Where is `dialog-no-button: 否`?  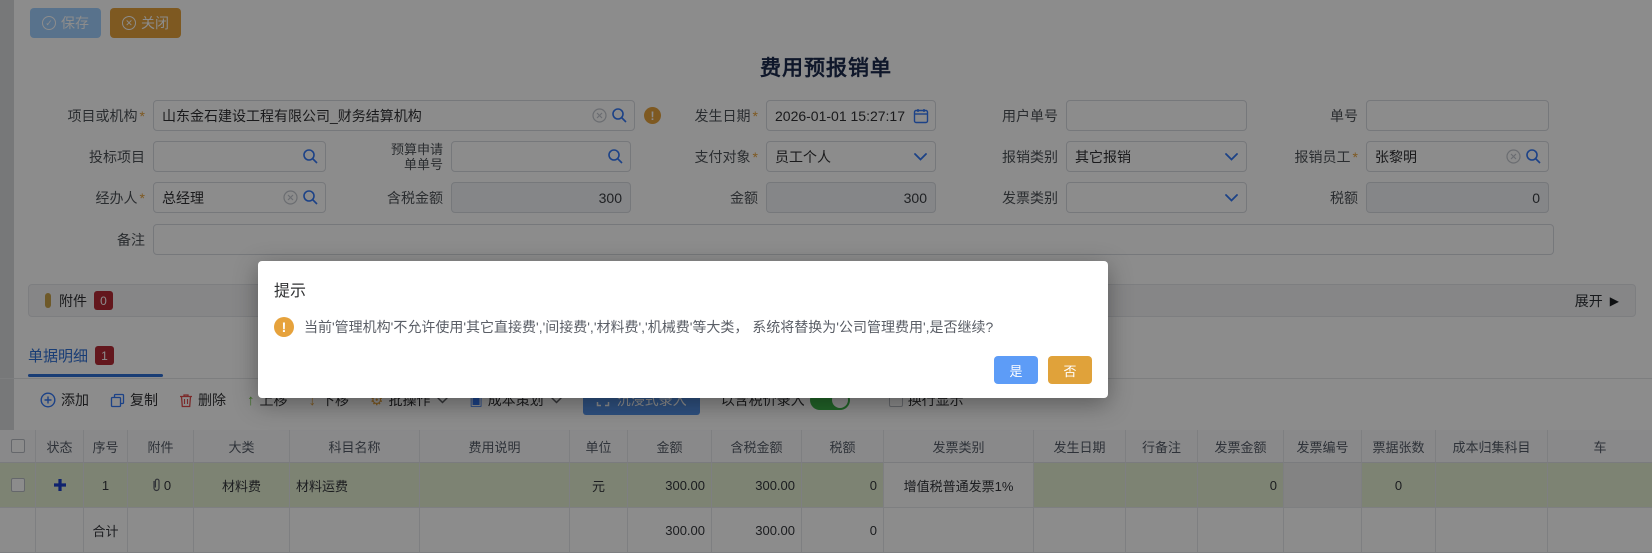 dialog-no-button: 否 is located at coordinates (1070, 370).